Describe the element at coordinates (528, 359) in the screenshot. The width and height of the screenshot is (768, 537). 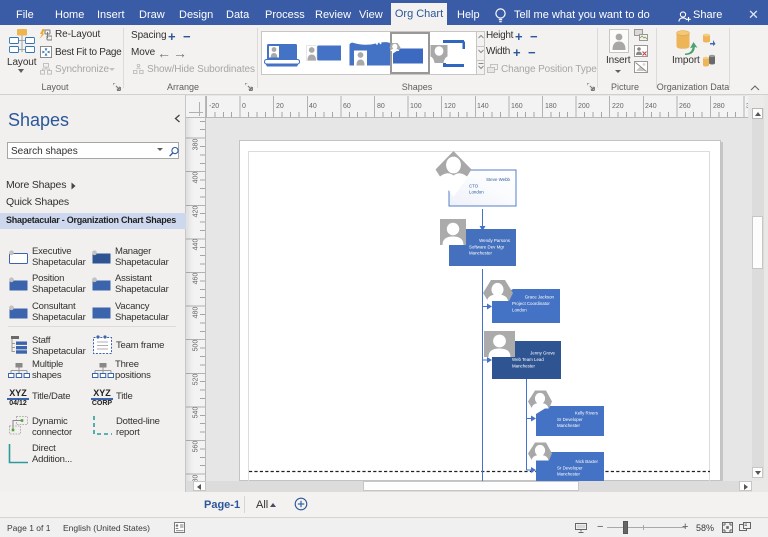
I see `svg-text: Web Team Lead` at that location.